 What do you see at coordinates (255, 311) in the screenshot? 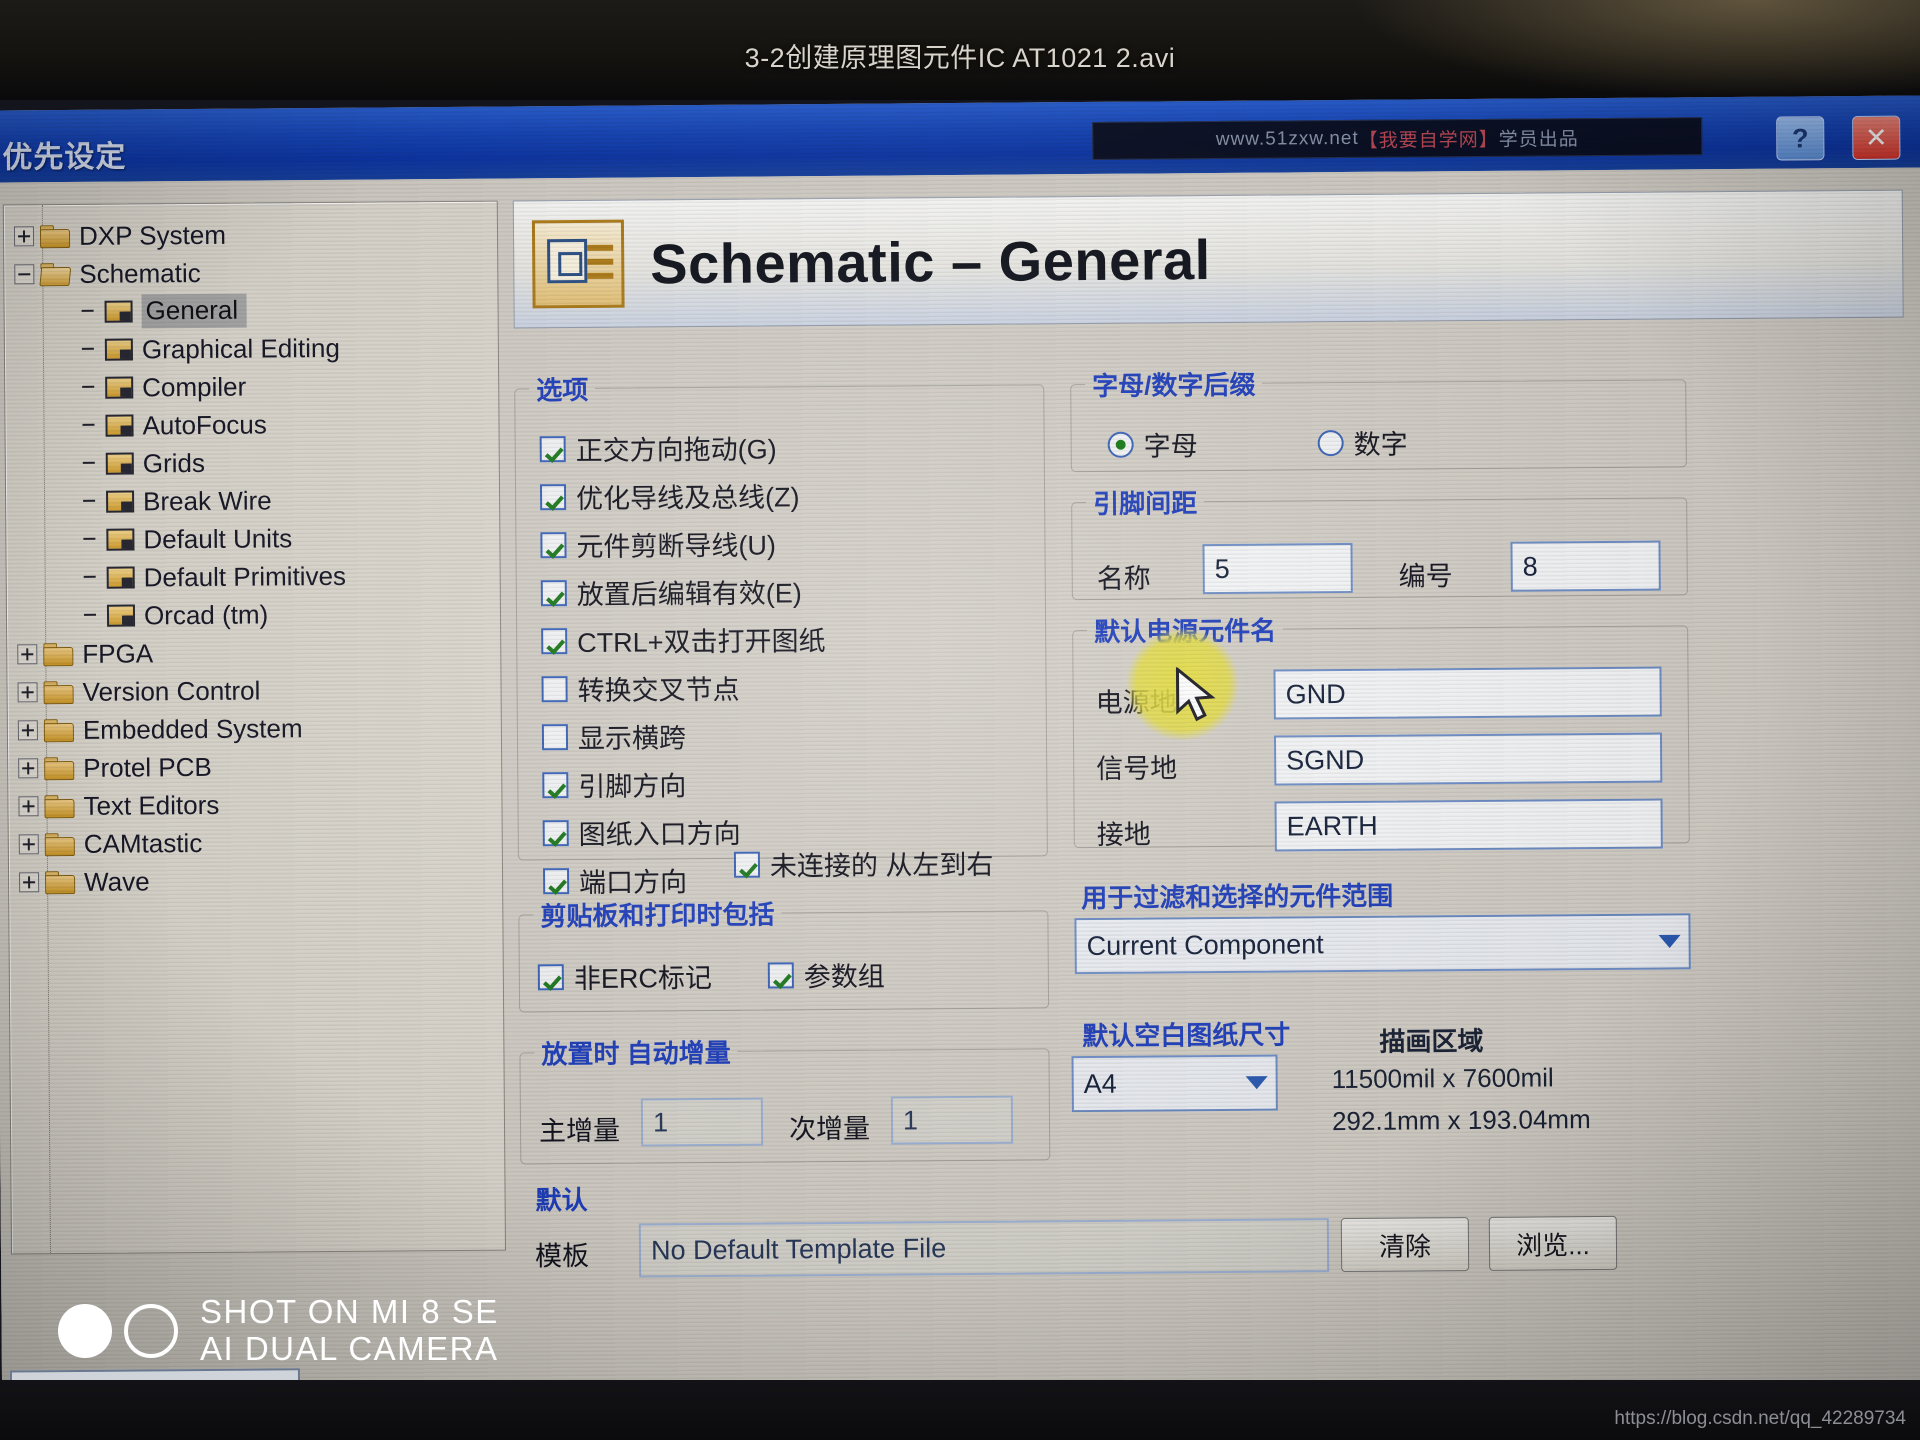
I see `tree-item-general: General` at bounding box center [255, 311].